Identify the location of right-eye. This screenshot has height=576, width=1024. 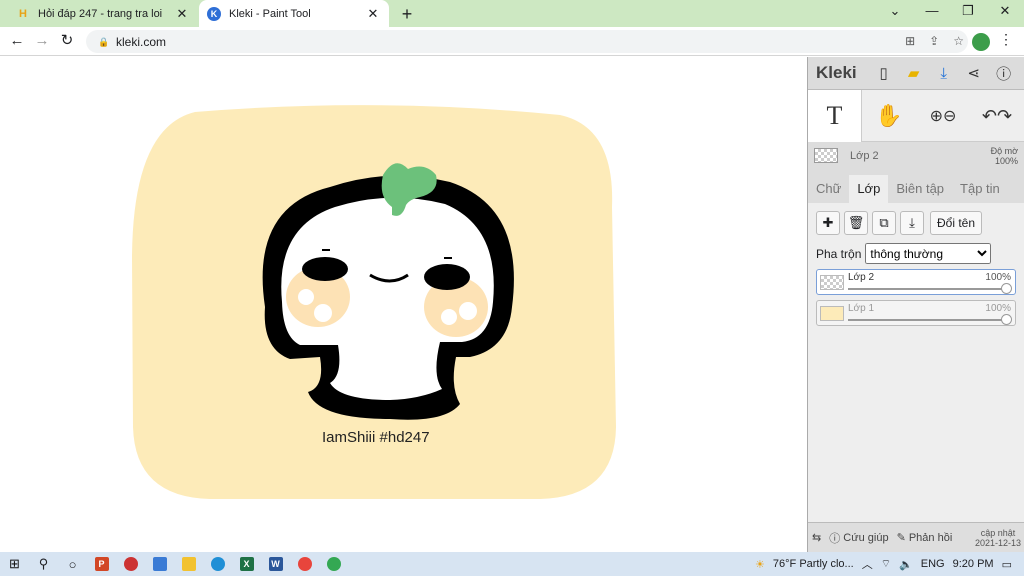
(447, 277).